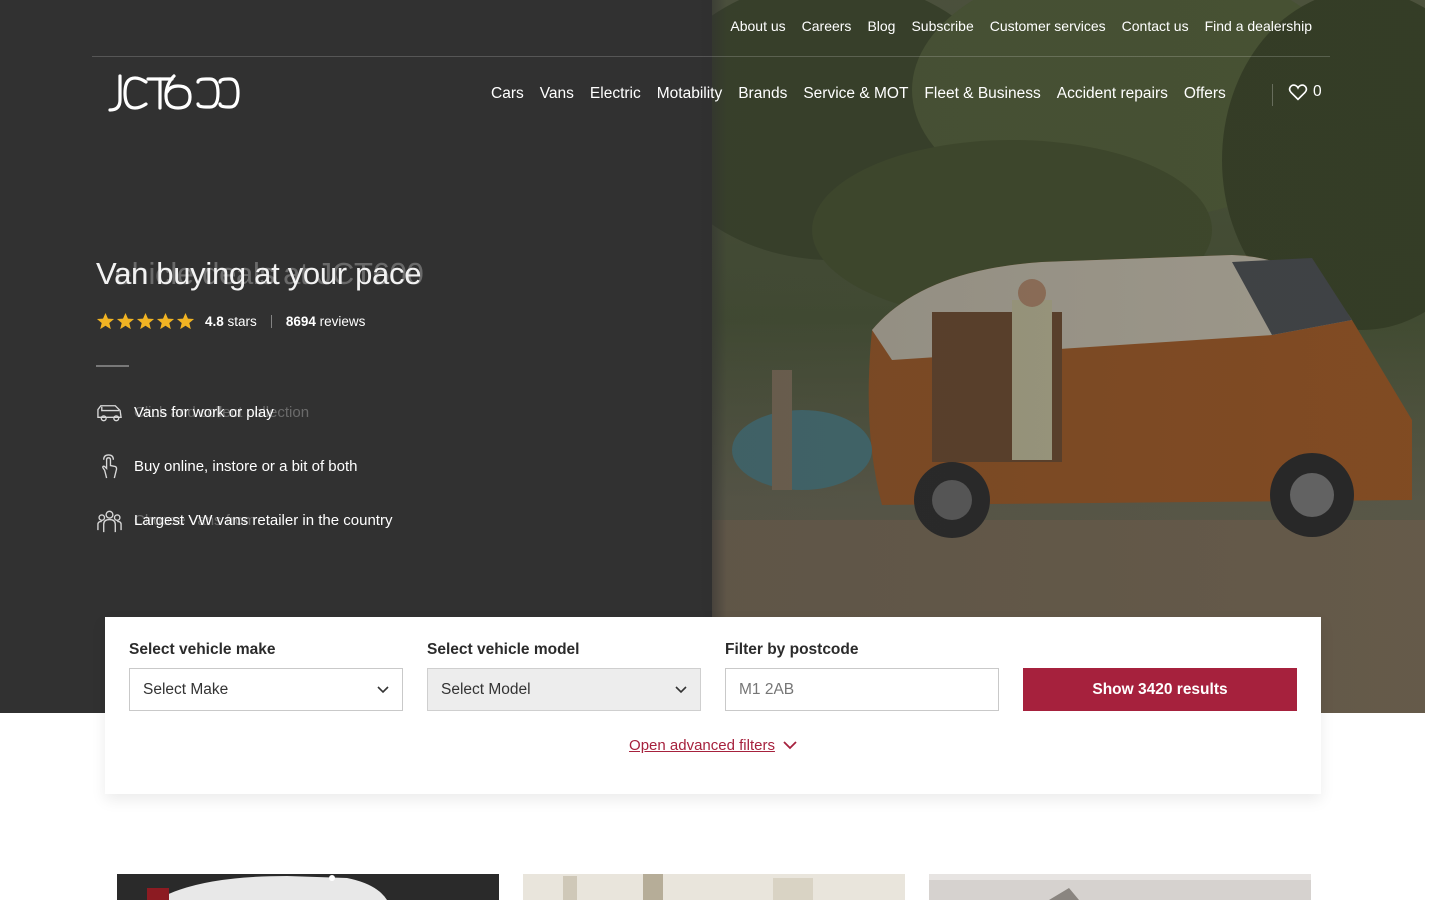 Image resolution: width=1440 pixels, height=900 pixels. Describe the element at coordinates (564, 689) in the screenshot. I see `model-select: Select Model` at that location.